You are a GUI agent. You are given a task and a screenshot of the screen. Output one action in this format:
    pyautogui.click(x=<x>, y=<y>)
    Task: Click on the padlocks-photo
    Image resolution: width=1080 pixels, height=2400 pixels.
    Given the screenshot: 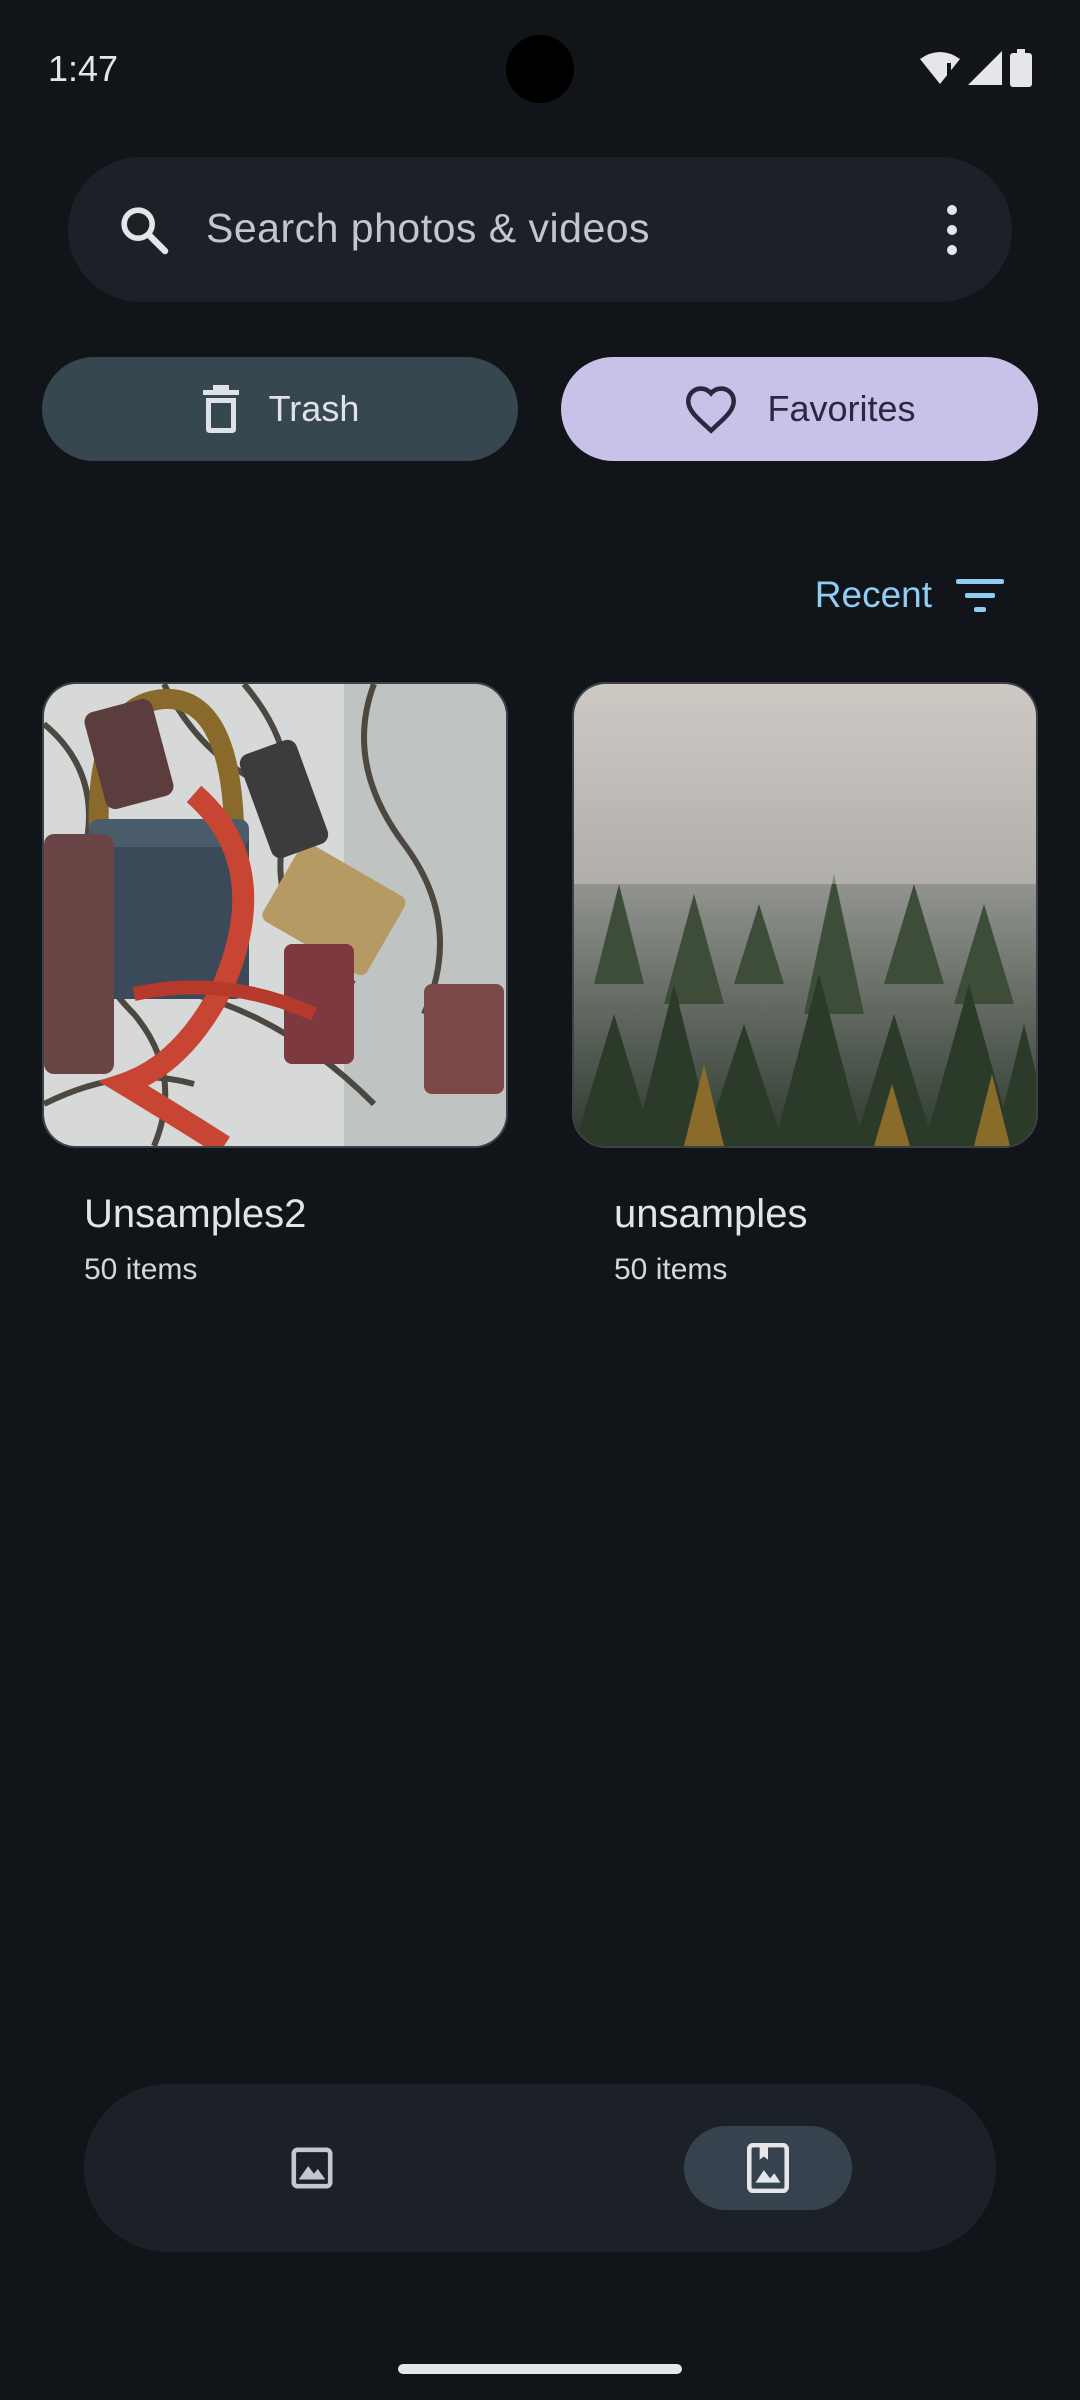 What is the action you would take?
    pyautogui.click(x=275, y=915)
    